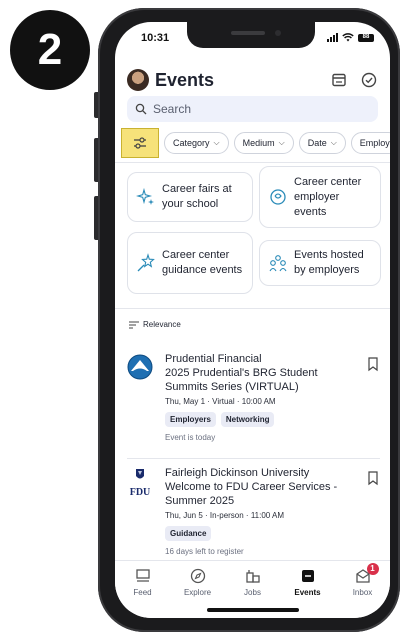 The height and width of the screenshot is (634, 404). What do you see at coordinates (50, 50) in the screenshot?
I see `step-number-badge: 2` at bounding box center [50, 50].